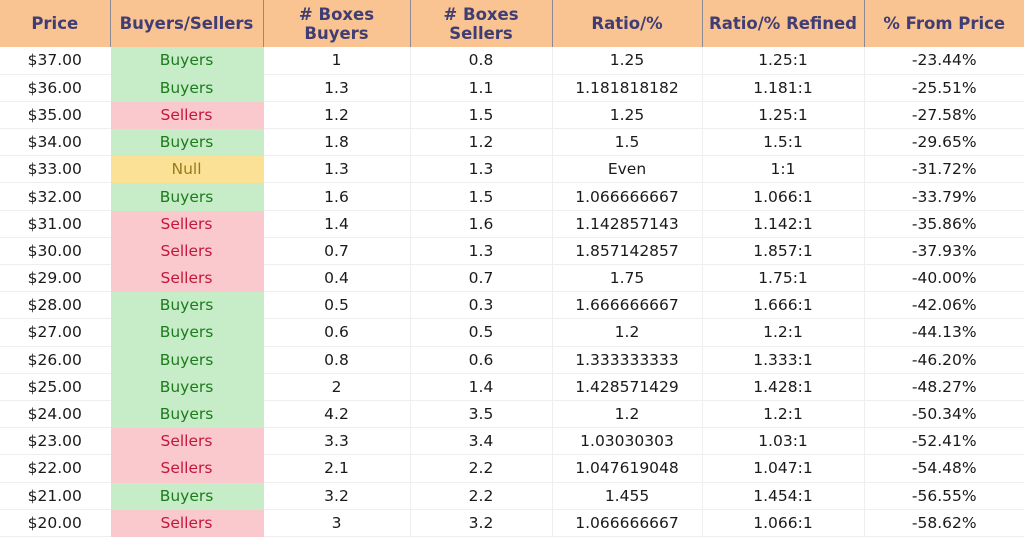 Image resolution: width=1024 pixels, height=549 pixels. I want to click on column-header-boxes-sell: # Boxes Sellers, so click(481, 23).